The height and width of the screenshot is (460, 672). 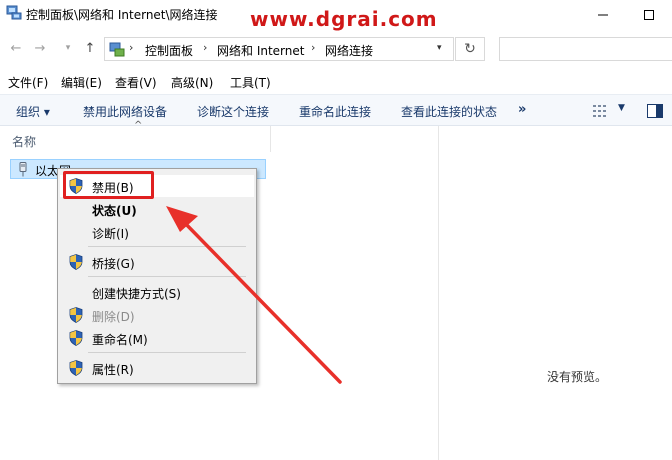 What do you see at coordinates (33, 111) in the screenshot?
I see `organize-button: 组织 ▾` at bounding box center [33, 111].